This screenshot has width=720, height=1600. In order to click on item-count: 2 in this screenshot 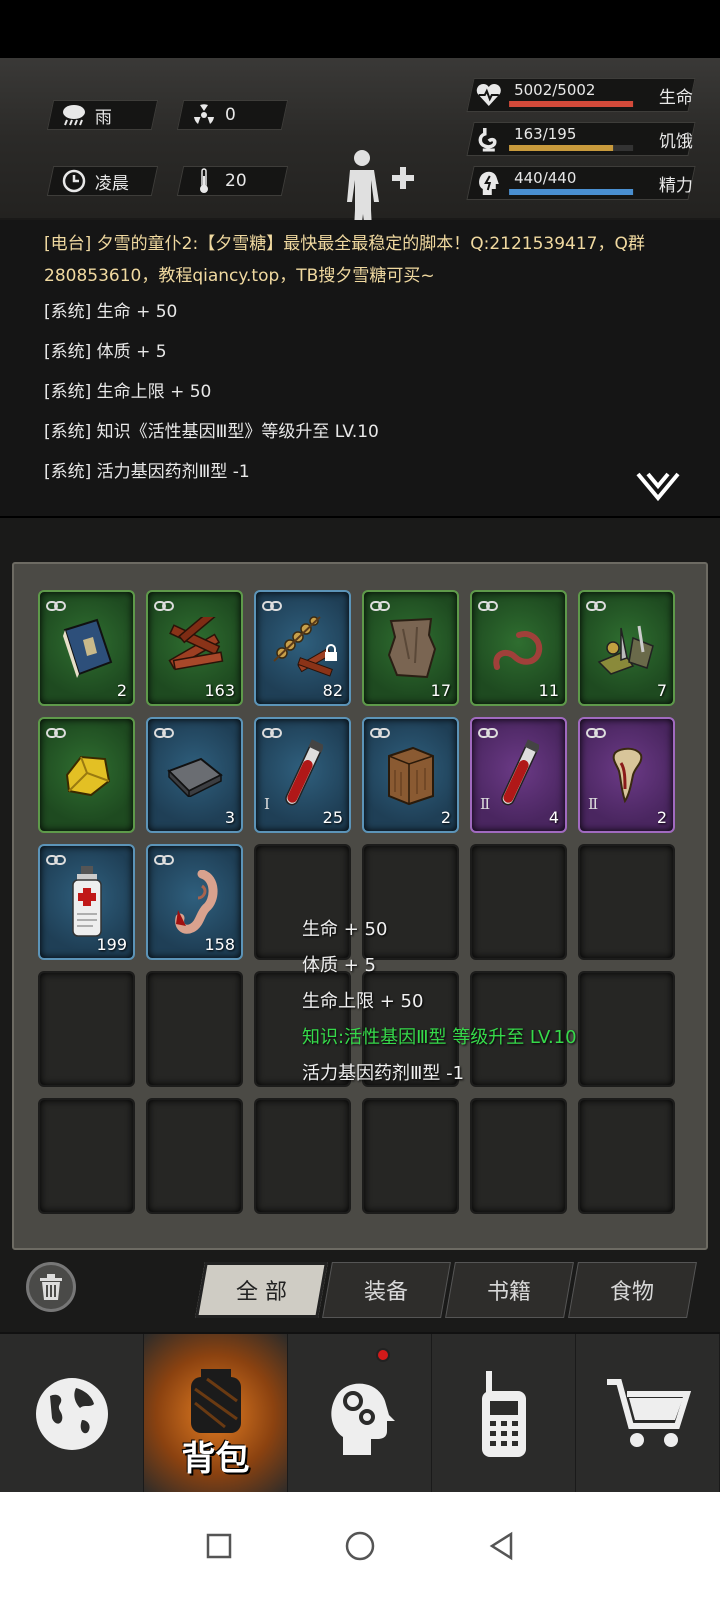, I will do `click(661, 817)`.